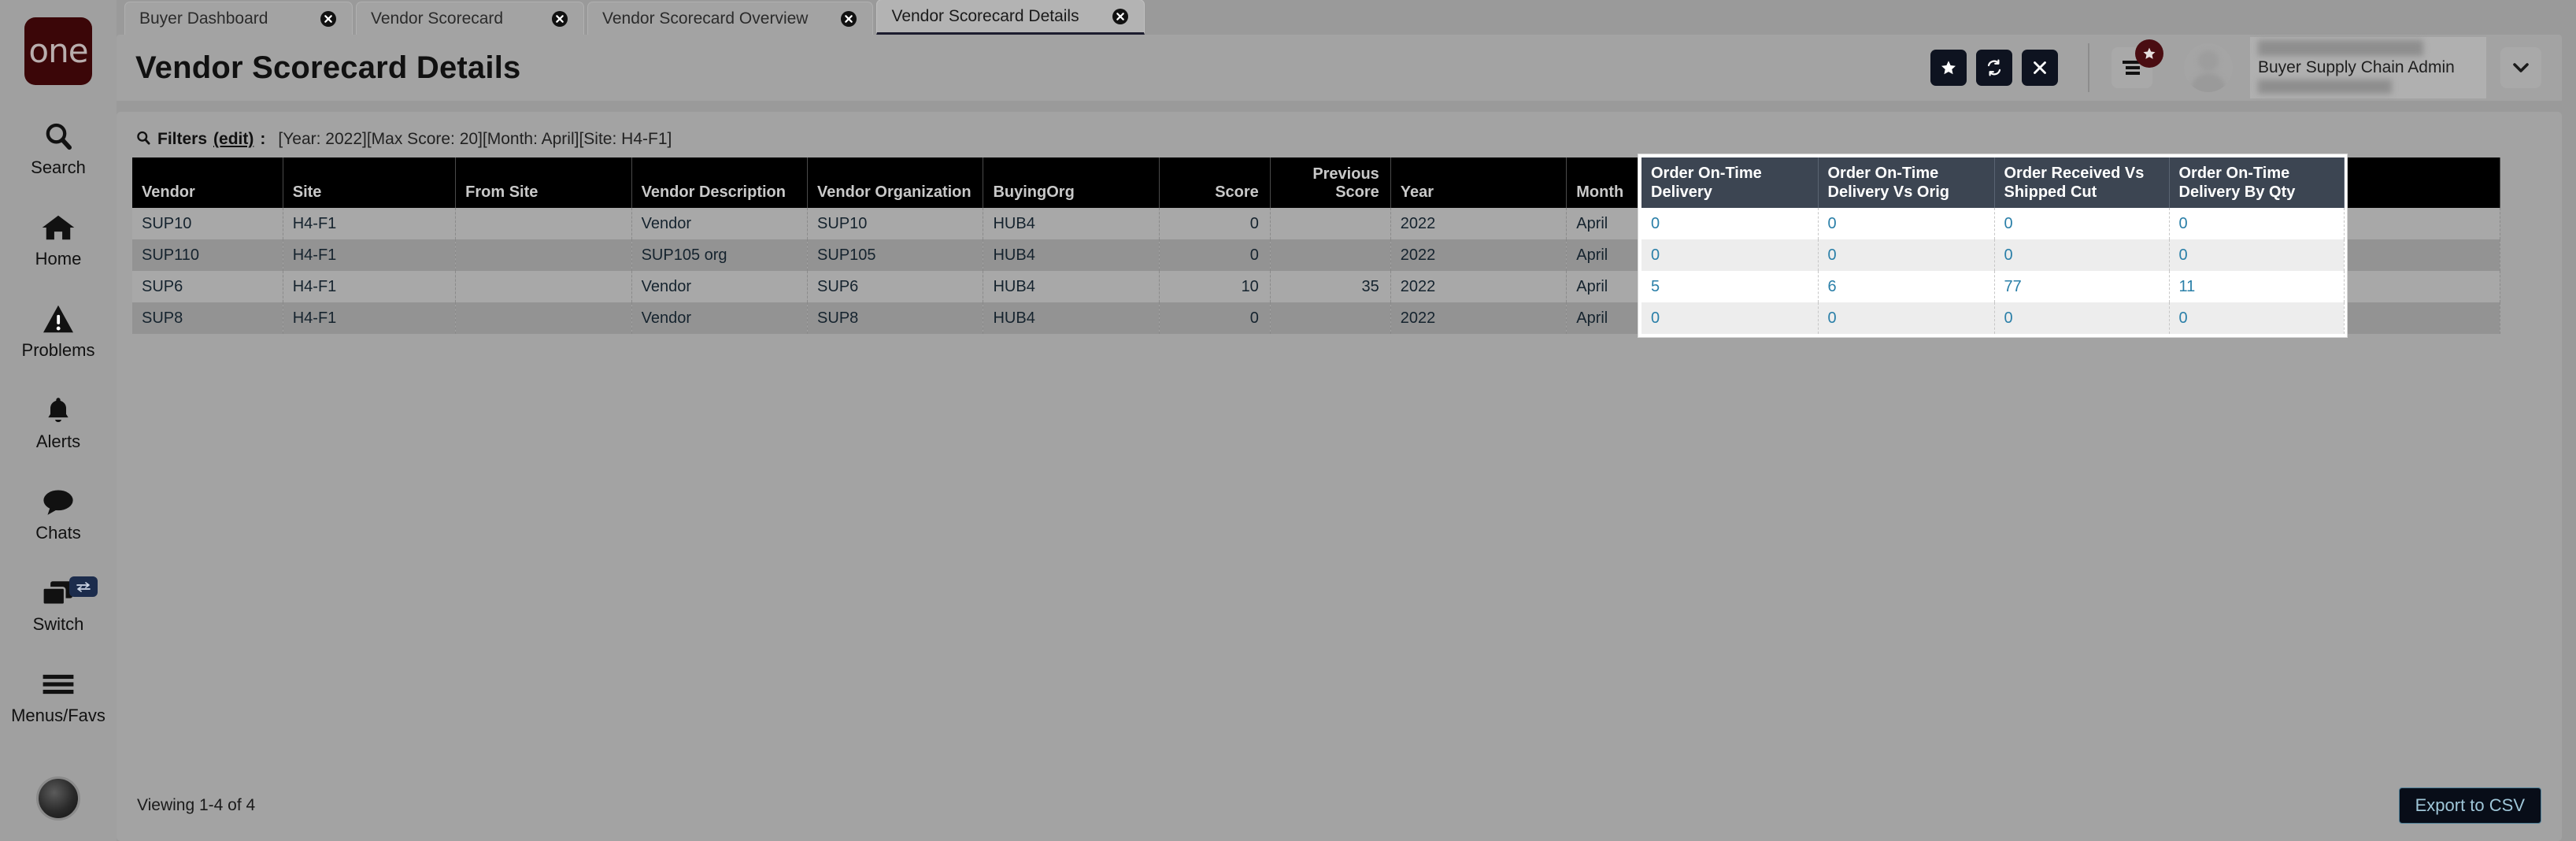  What do you see at coordinates (1478, 223) in the screenshot?
I see `cell-year: 2022` at bounding box center [1478, 223].